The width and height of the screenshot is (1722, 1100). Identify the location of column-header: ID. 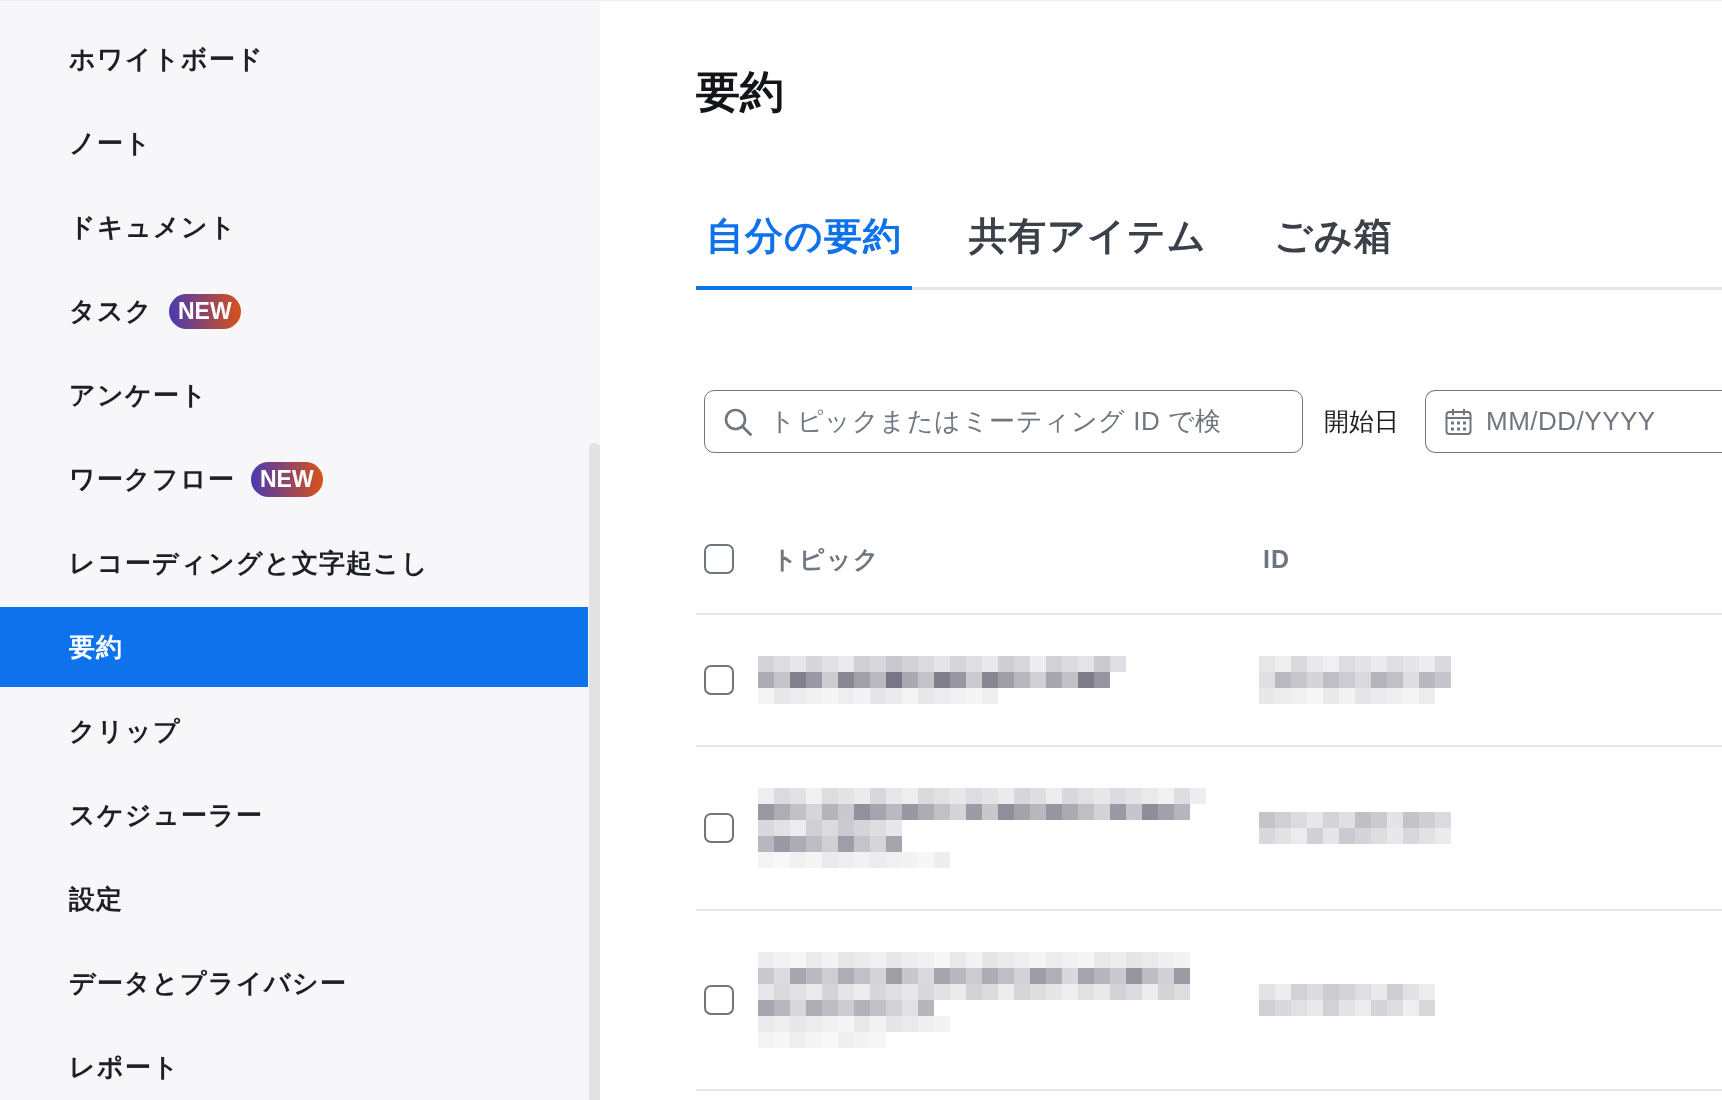
(1276, 559).